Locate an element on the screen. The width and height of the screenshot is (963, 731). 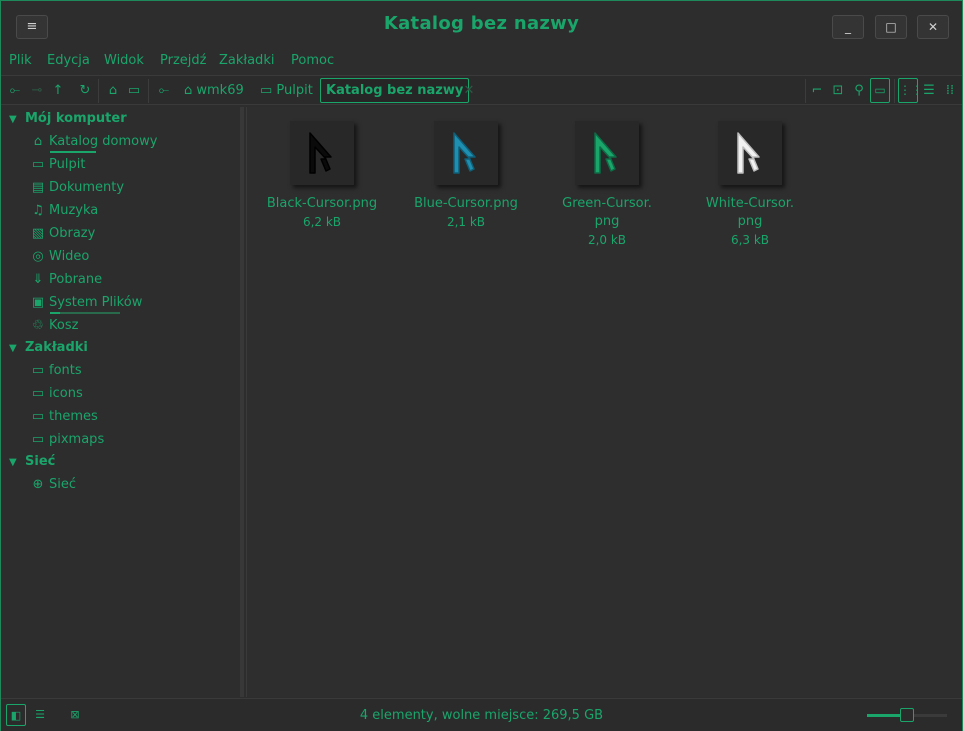
file-name: Blue-Cursor.png is located at coordinates (466, 203).